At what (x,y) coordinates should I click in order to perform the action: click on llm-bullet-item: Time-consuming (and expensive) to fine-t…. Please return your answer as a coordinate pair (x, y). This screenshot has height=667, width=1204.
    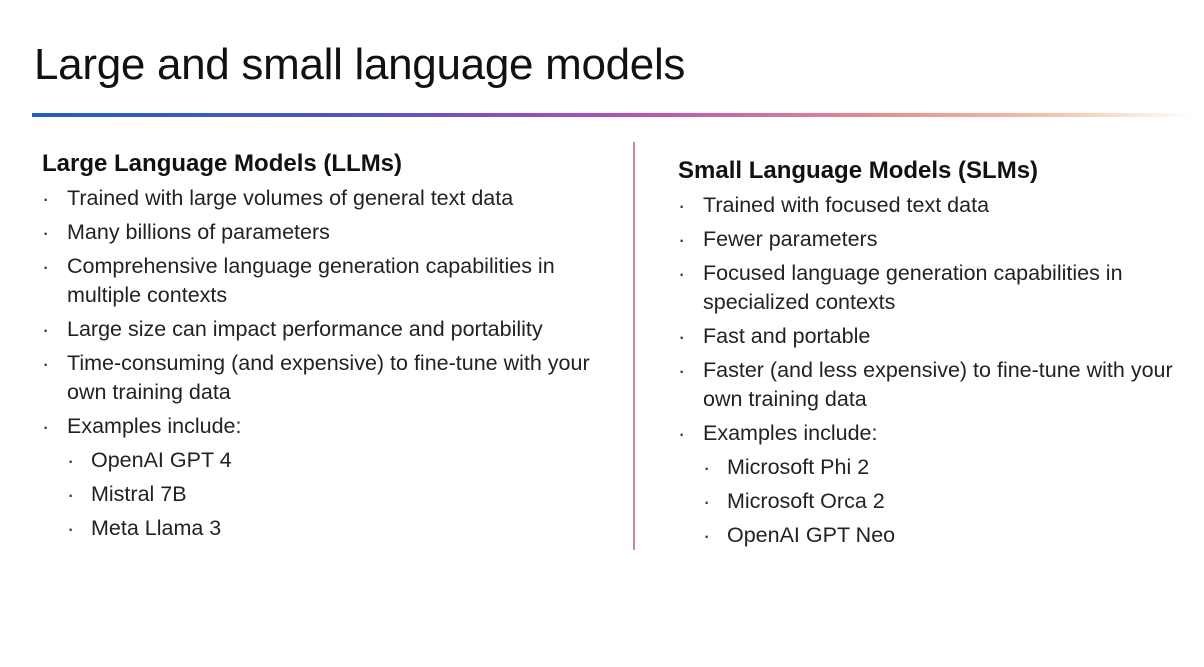
    Looking at the image, I should click on (322, 378).